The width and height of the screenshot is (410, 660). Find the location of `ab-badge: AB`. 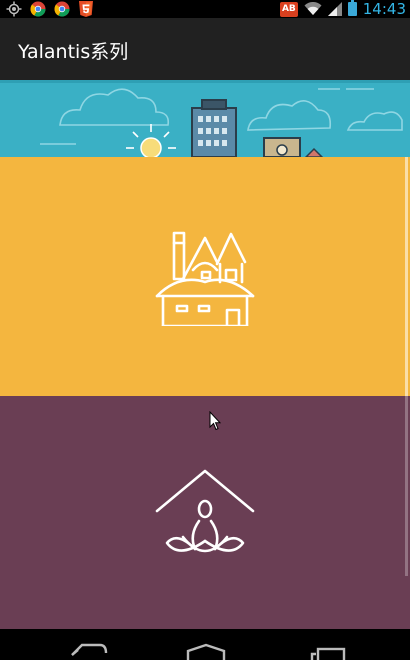

ab-badge: AB is located at coordinates (288, 9).